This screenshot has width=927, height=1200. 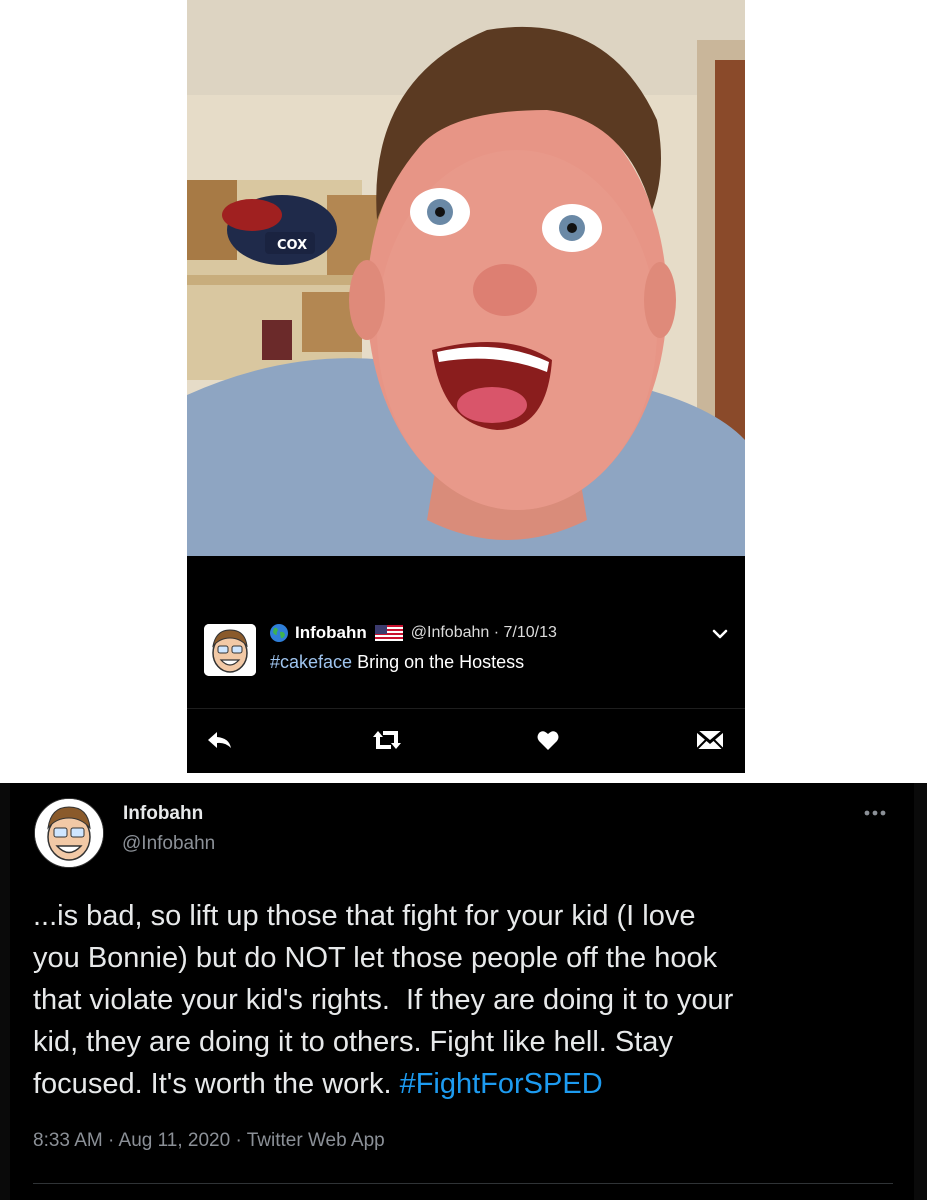 I want to click on dm-icon, so click(x=710, y=740).